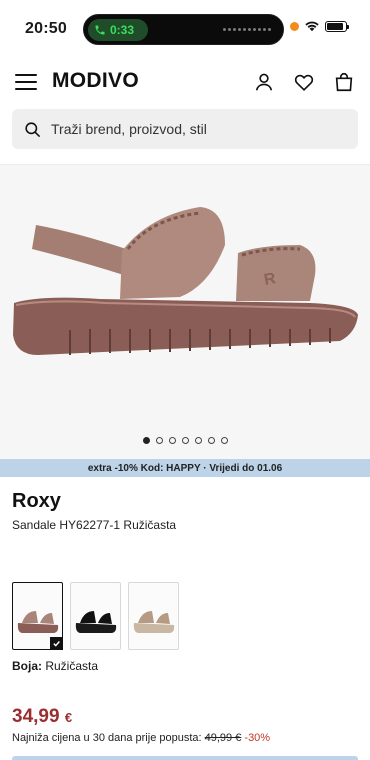 The height and width of the screenshot is (760, 370). Describe the element at coordinates (37, 616) in the screenshot. I see `color-swatch-pink` at that location.